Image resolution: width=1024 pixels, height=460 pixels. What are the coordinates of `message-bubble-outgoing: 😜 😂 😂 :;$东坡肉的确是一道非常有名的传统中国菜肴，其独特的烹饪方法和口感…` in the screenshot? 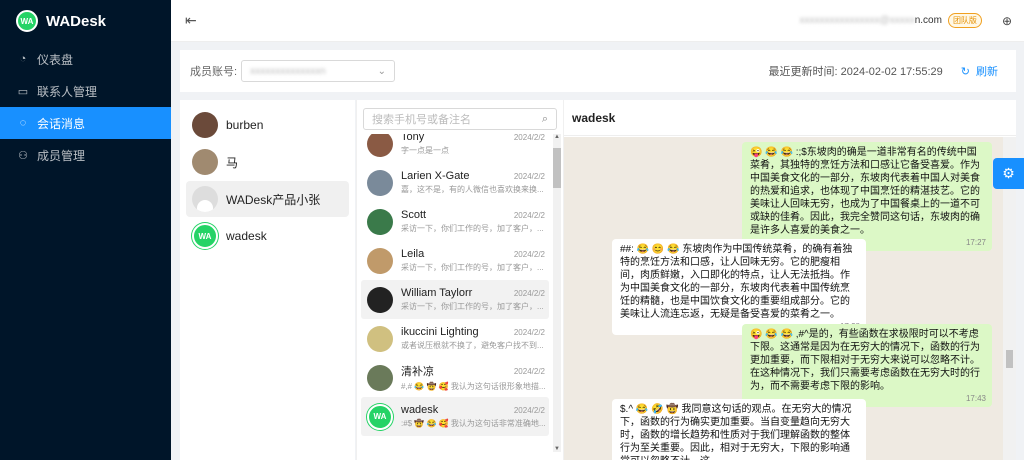 It's located at (867, 196).